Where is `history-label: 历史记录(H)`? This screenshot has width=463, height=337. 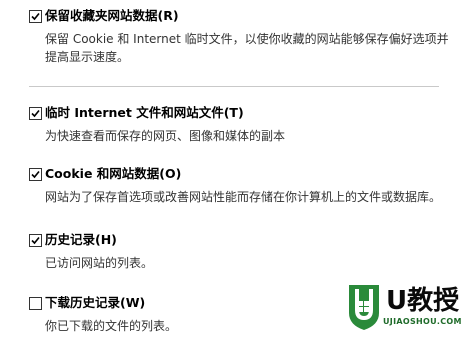
history-label: 历史记录(H) is located at coordinates (81, 240).